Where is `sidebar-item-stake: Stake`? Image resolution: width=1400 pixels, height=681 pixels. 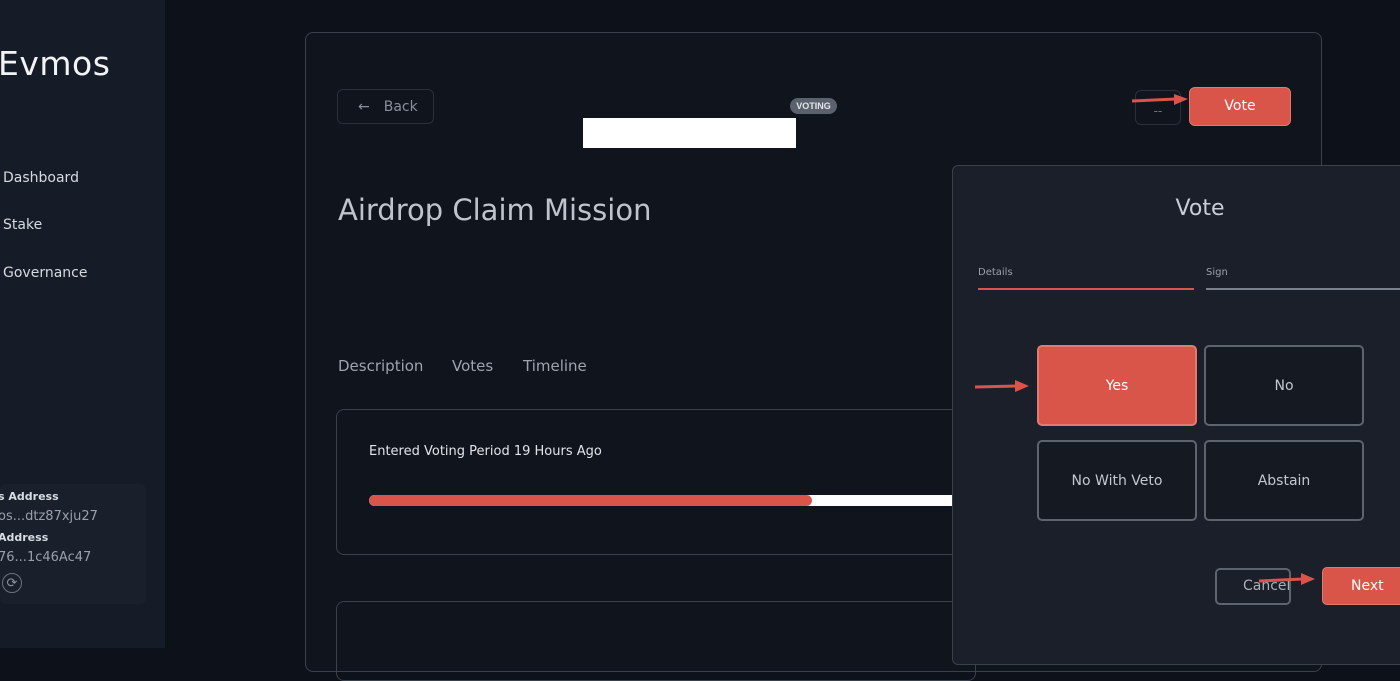 sidebar-item-stake: Stake is located at coordinates (22, 225).